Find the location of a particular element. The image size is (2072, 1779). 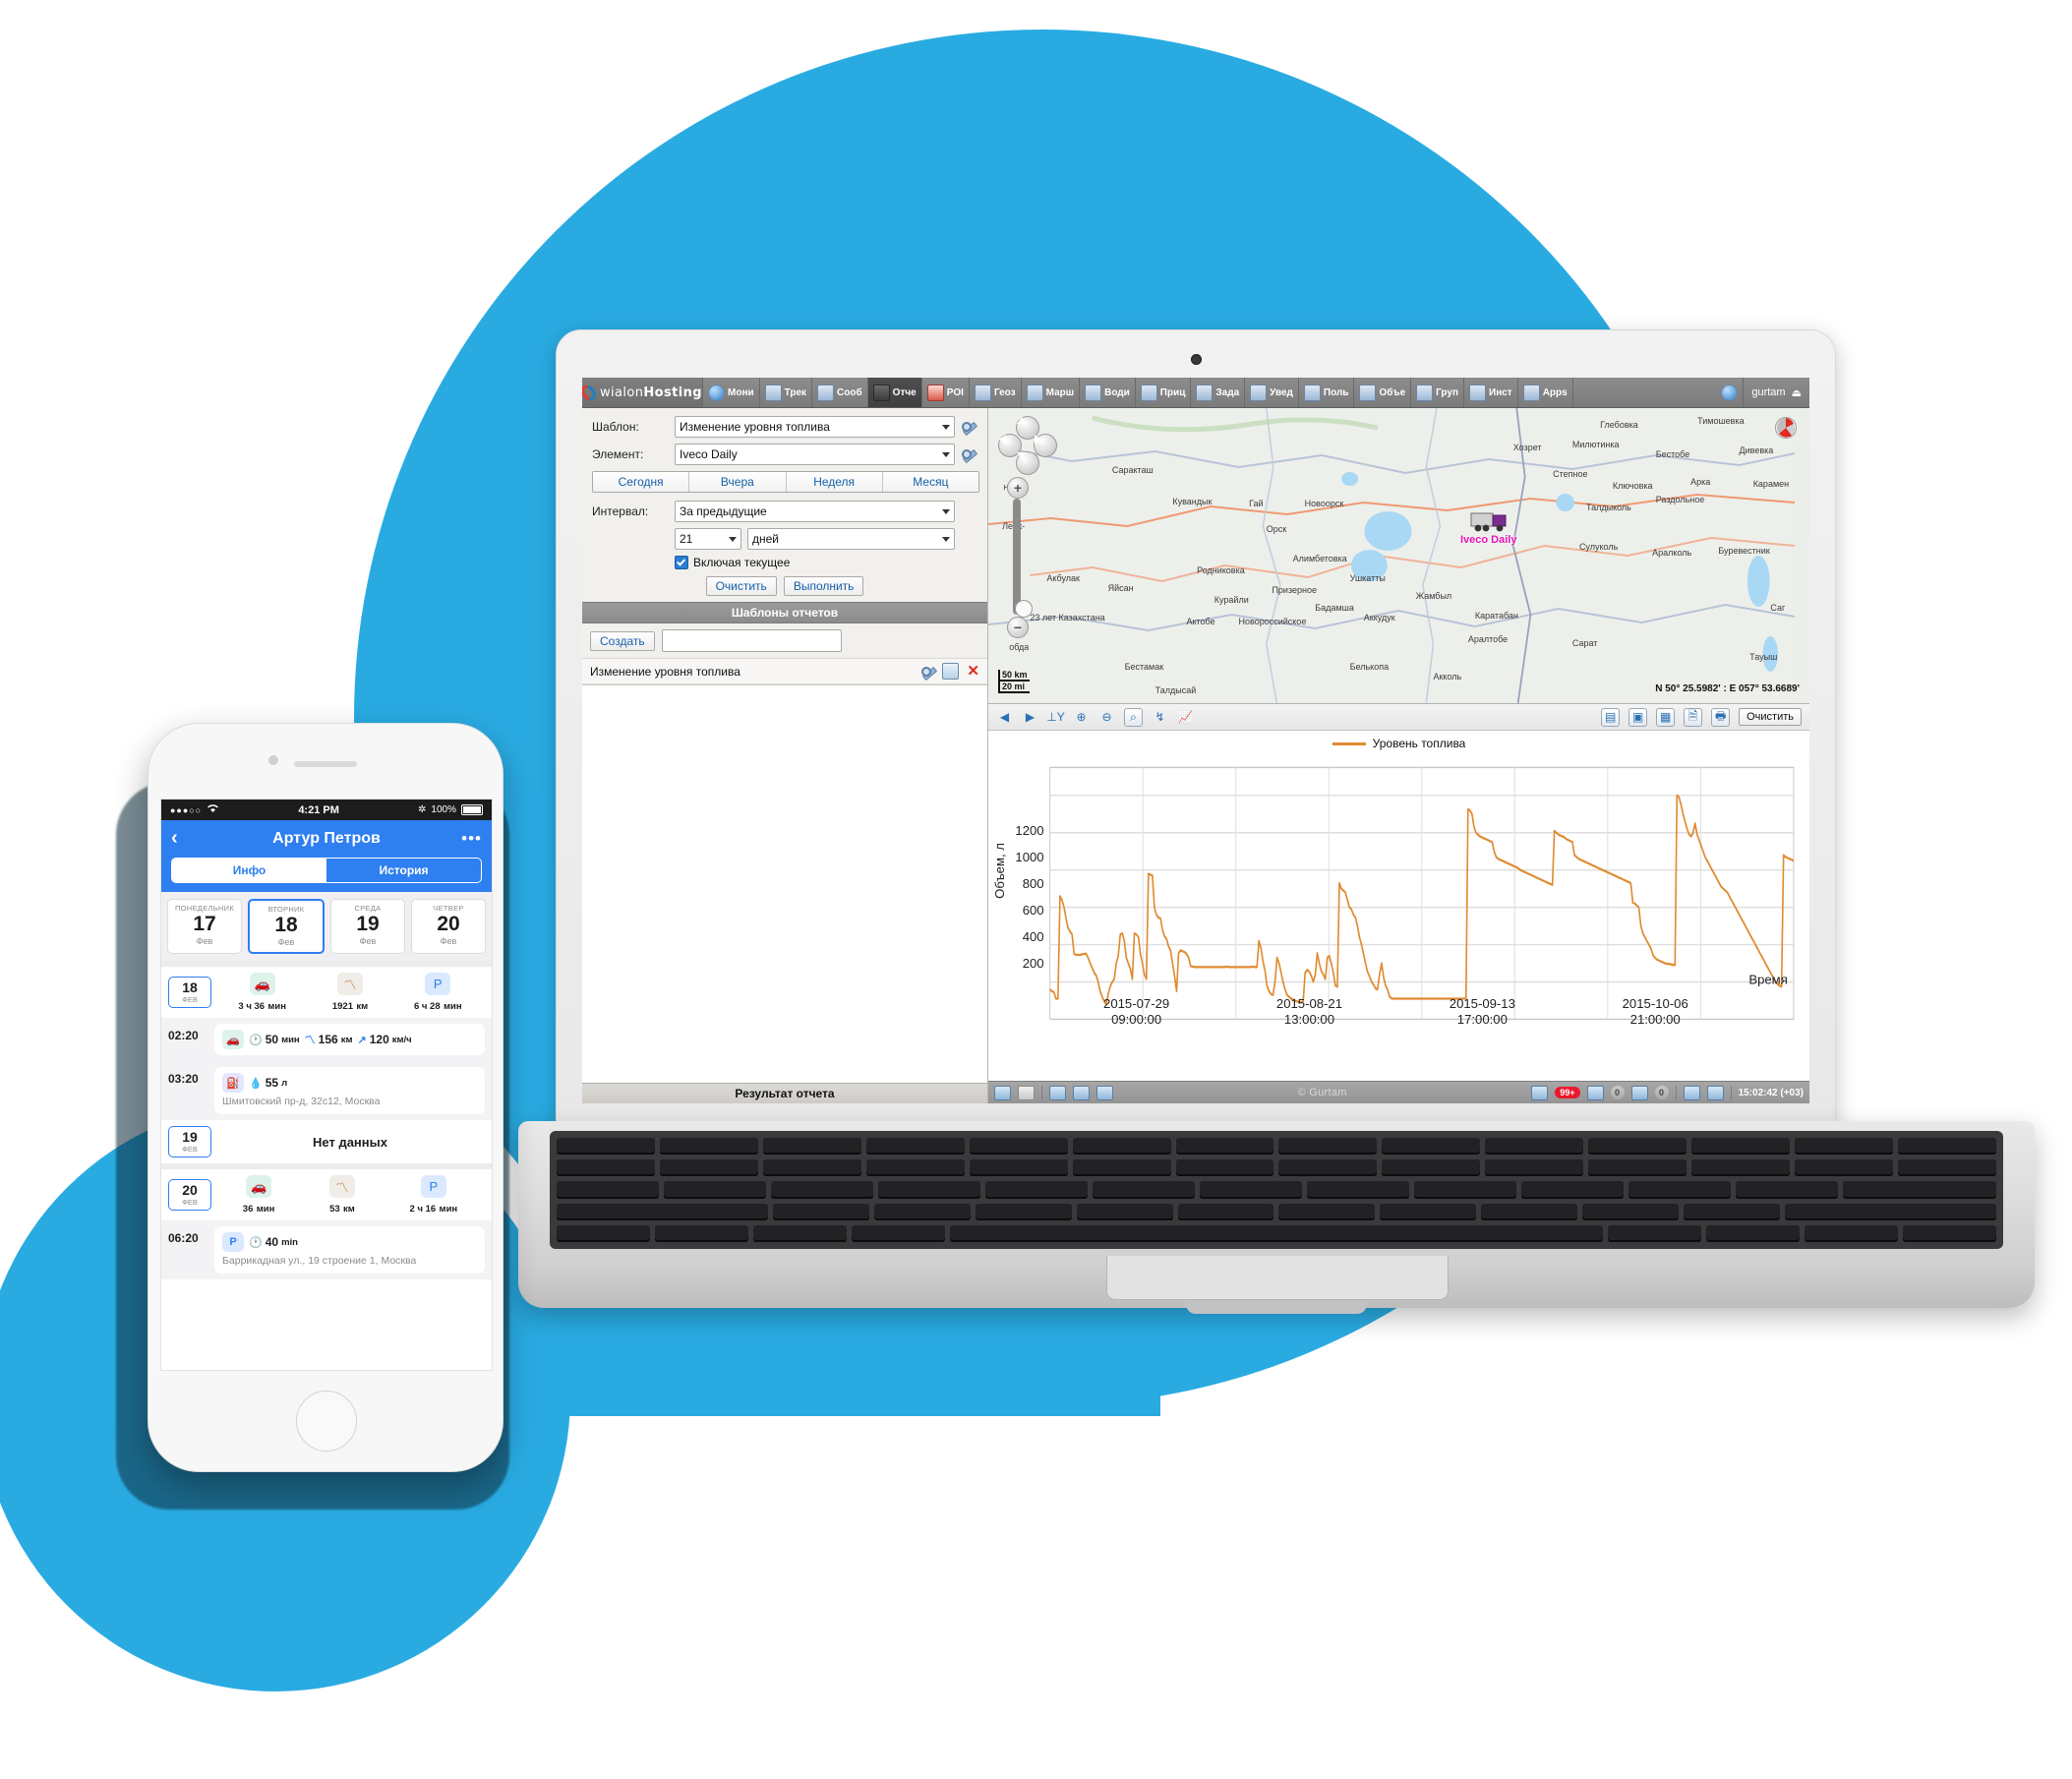

interval-unit-select: дней is located at coordinates (851, 539).